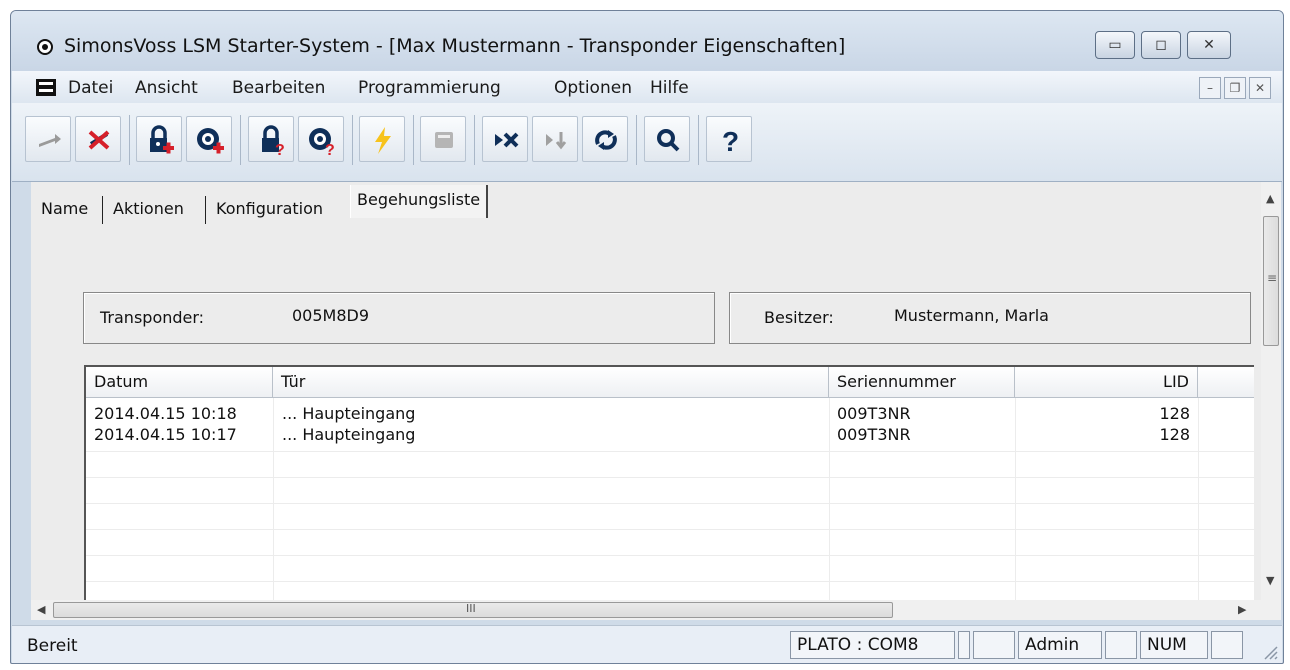  I want to click on menu-datei: Datei, so click(90, 88).